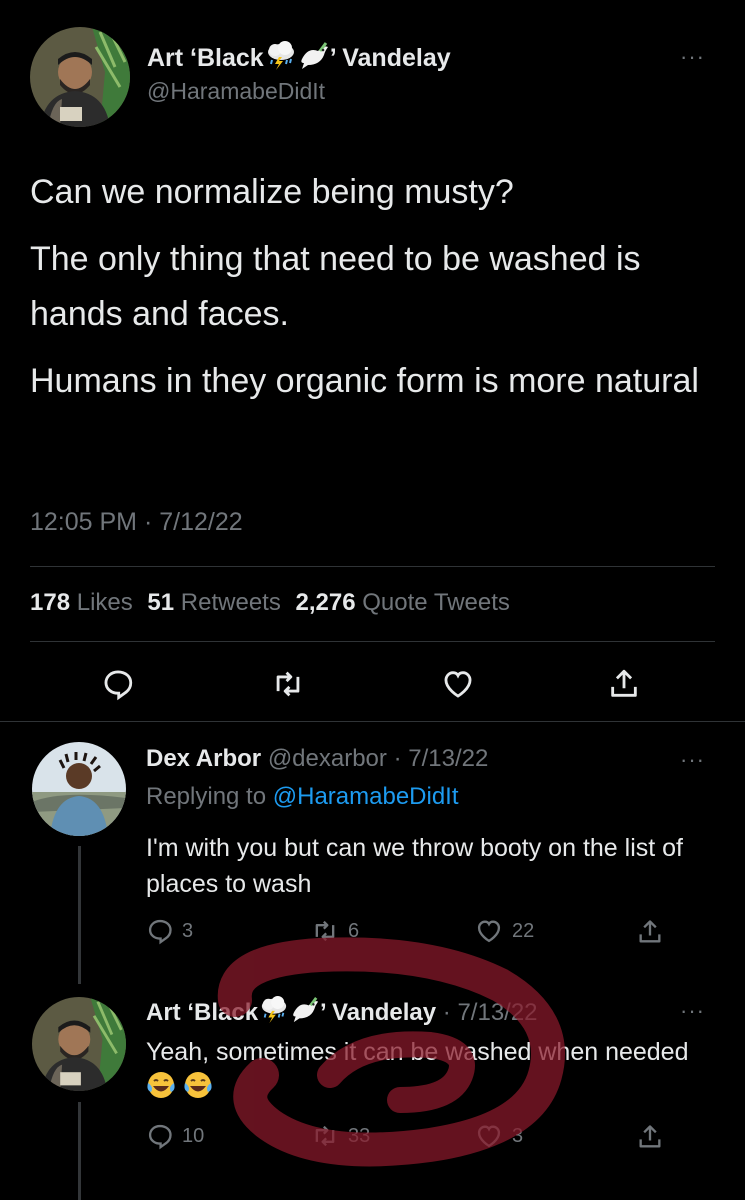 The height and width of the screenshot is (1200, 745). I want to click on reply-author-name-suffix: ’ Vandelay, so click(378, 1012).